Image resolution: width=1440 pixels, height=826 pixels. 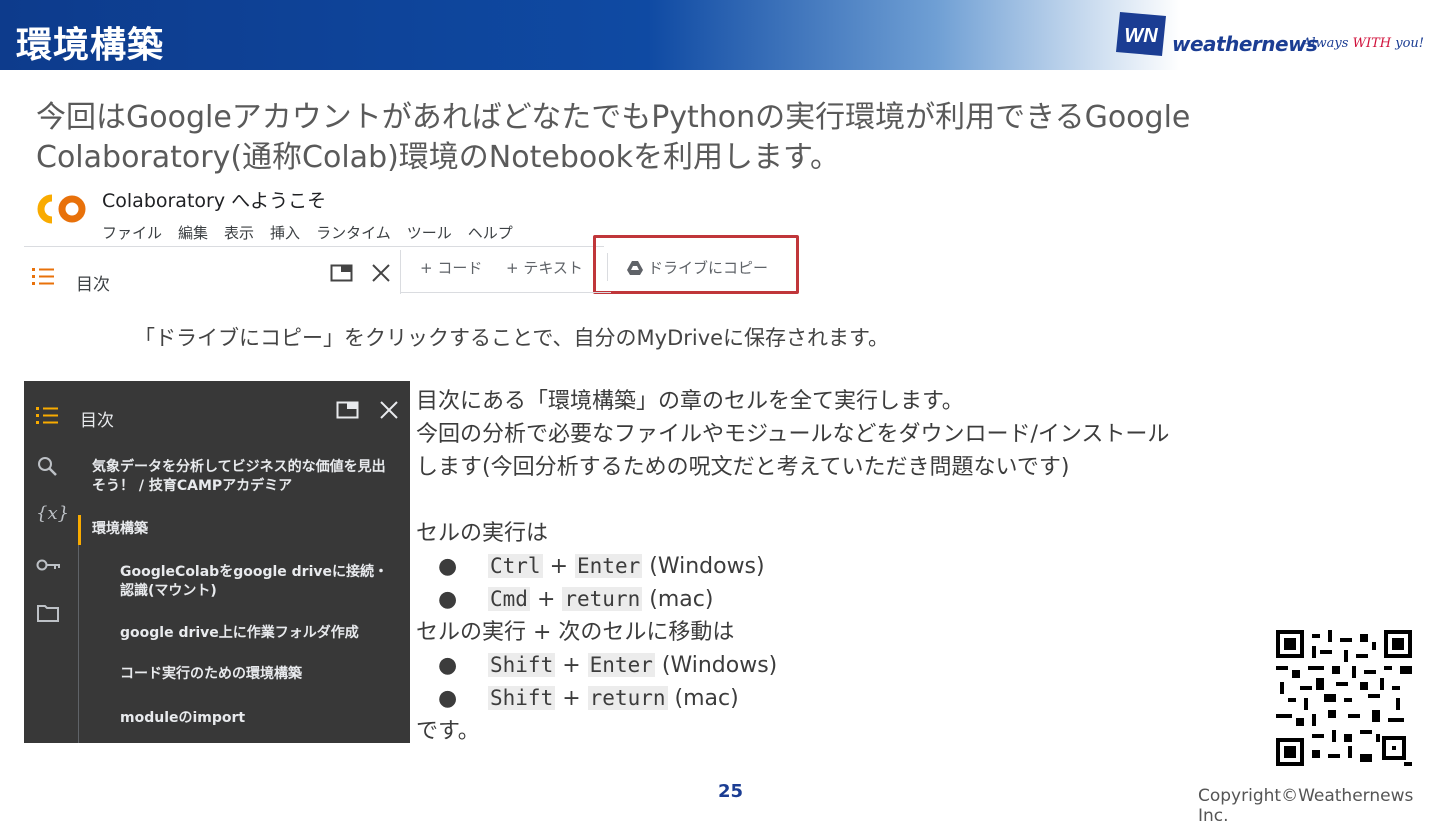 I want to click on note-text: 「ドライブにコピー」をクリックすることで、自分のMyDriveに保存されます。, so click(x=511, y=338).